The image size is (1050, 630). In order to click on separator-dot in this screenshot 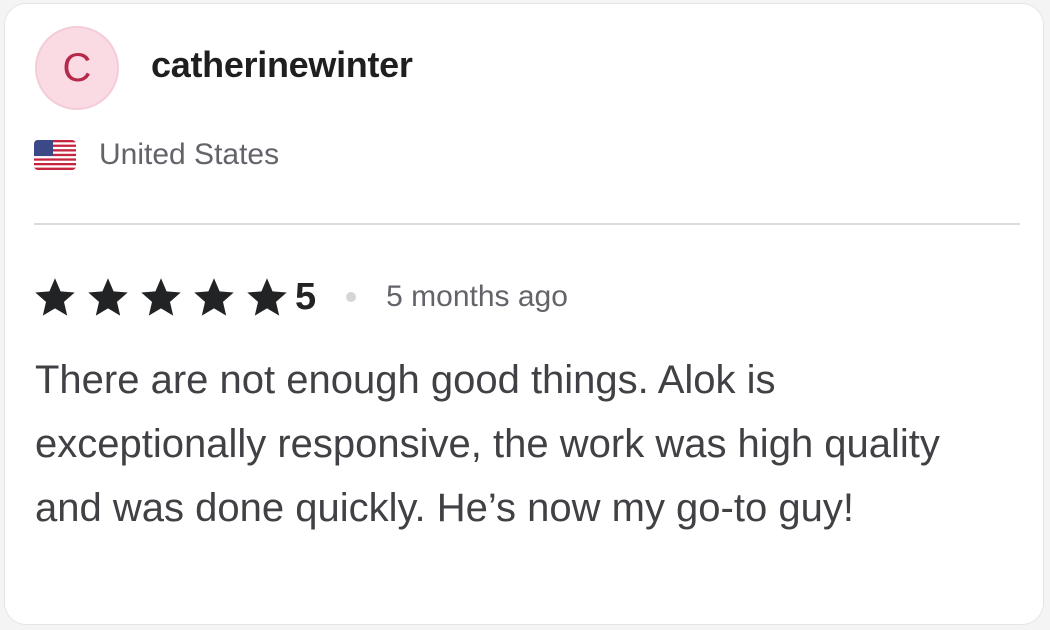, I will do `click(351, 297)`.